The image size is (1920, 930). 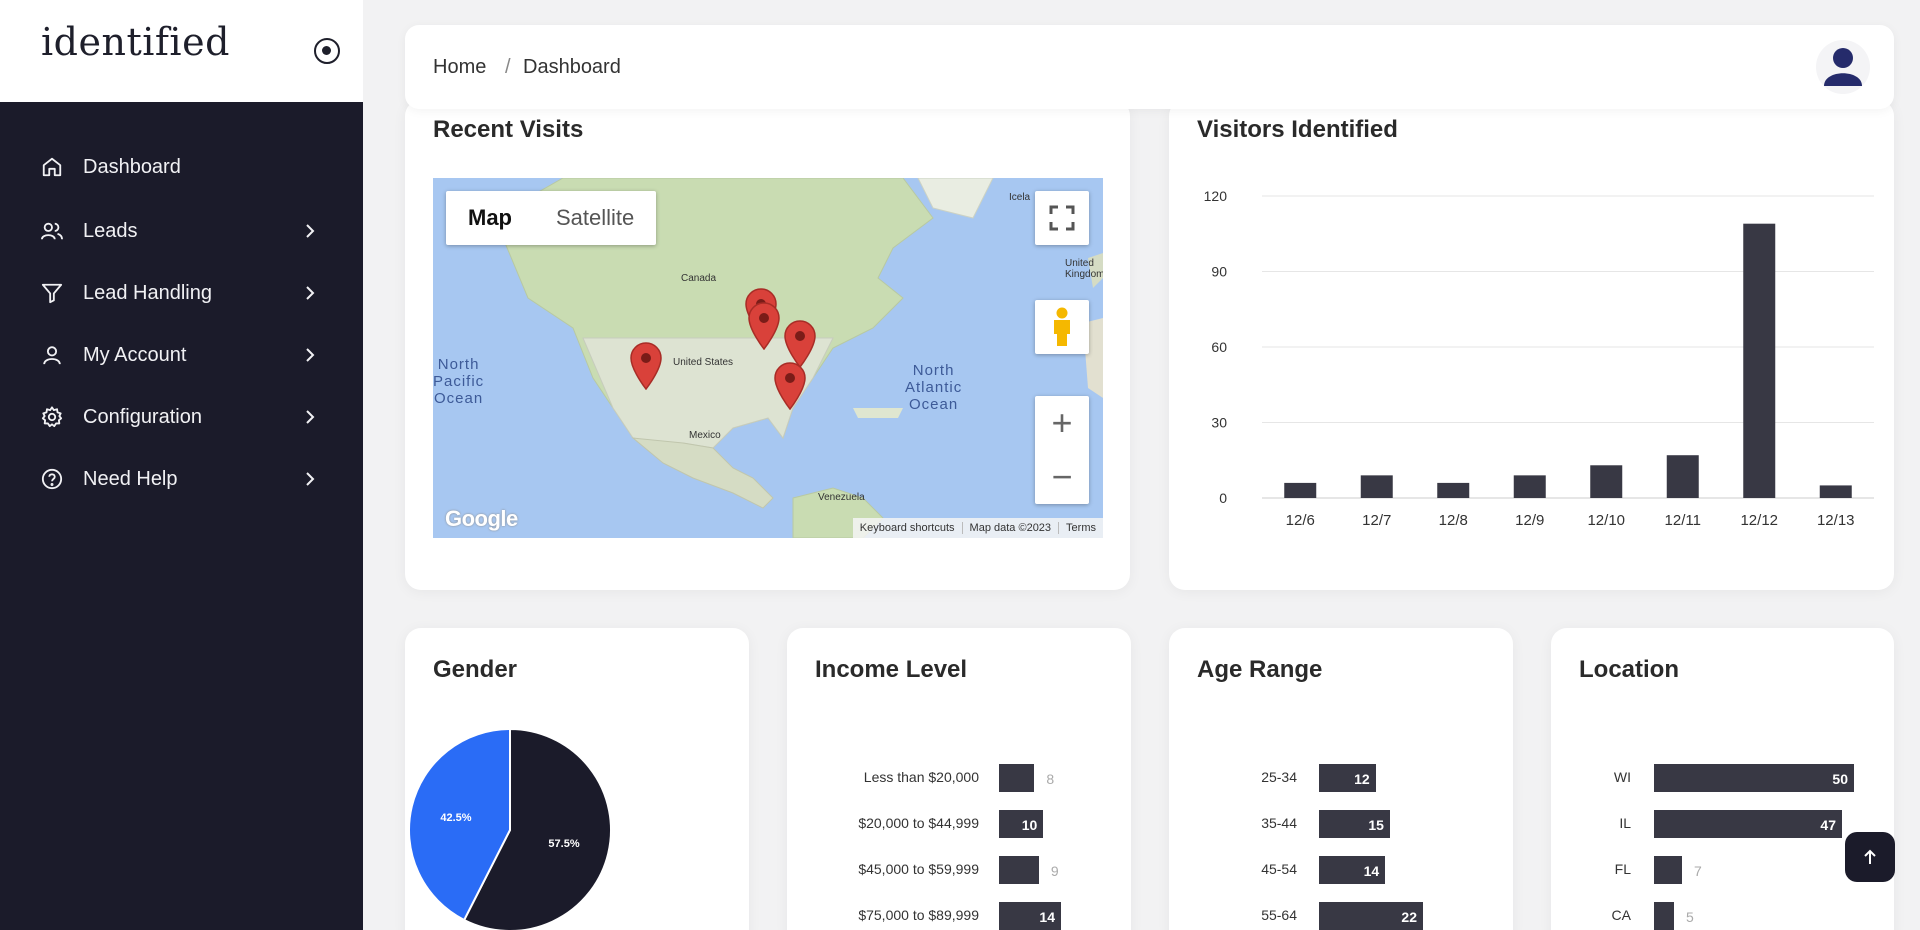 What do you see at coordinates (921, 777) in the screenshot?
I see `bar-label: Less than $20,000` at bounding box center [921, 777].